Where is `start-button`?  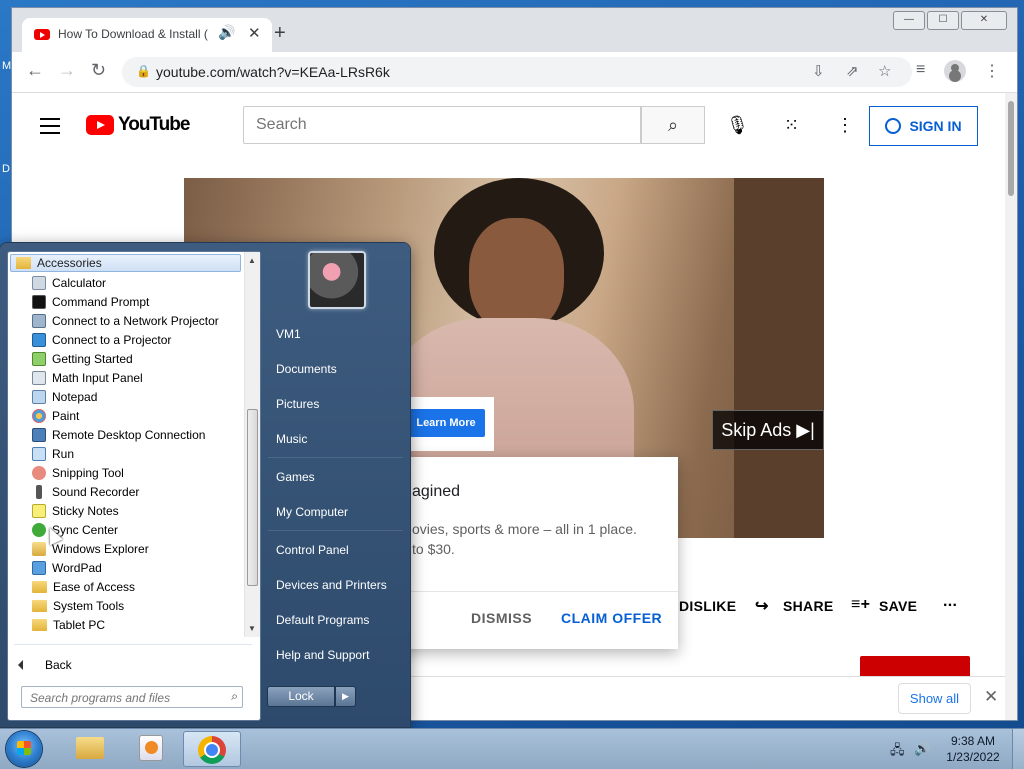
start-button is located at coordinates (24, 749).